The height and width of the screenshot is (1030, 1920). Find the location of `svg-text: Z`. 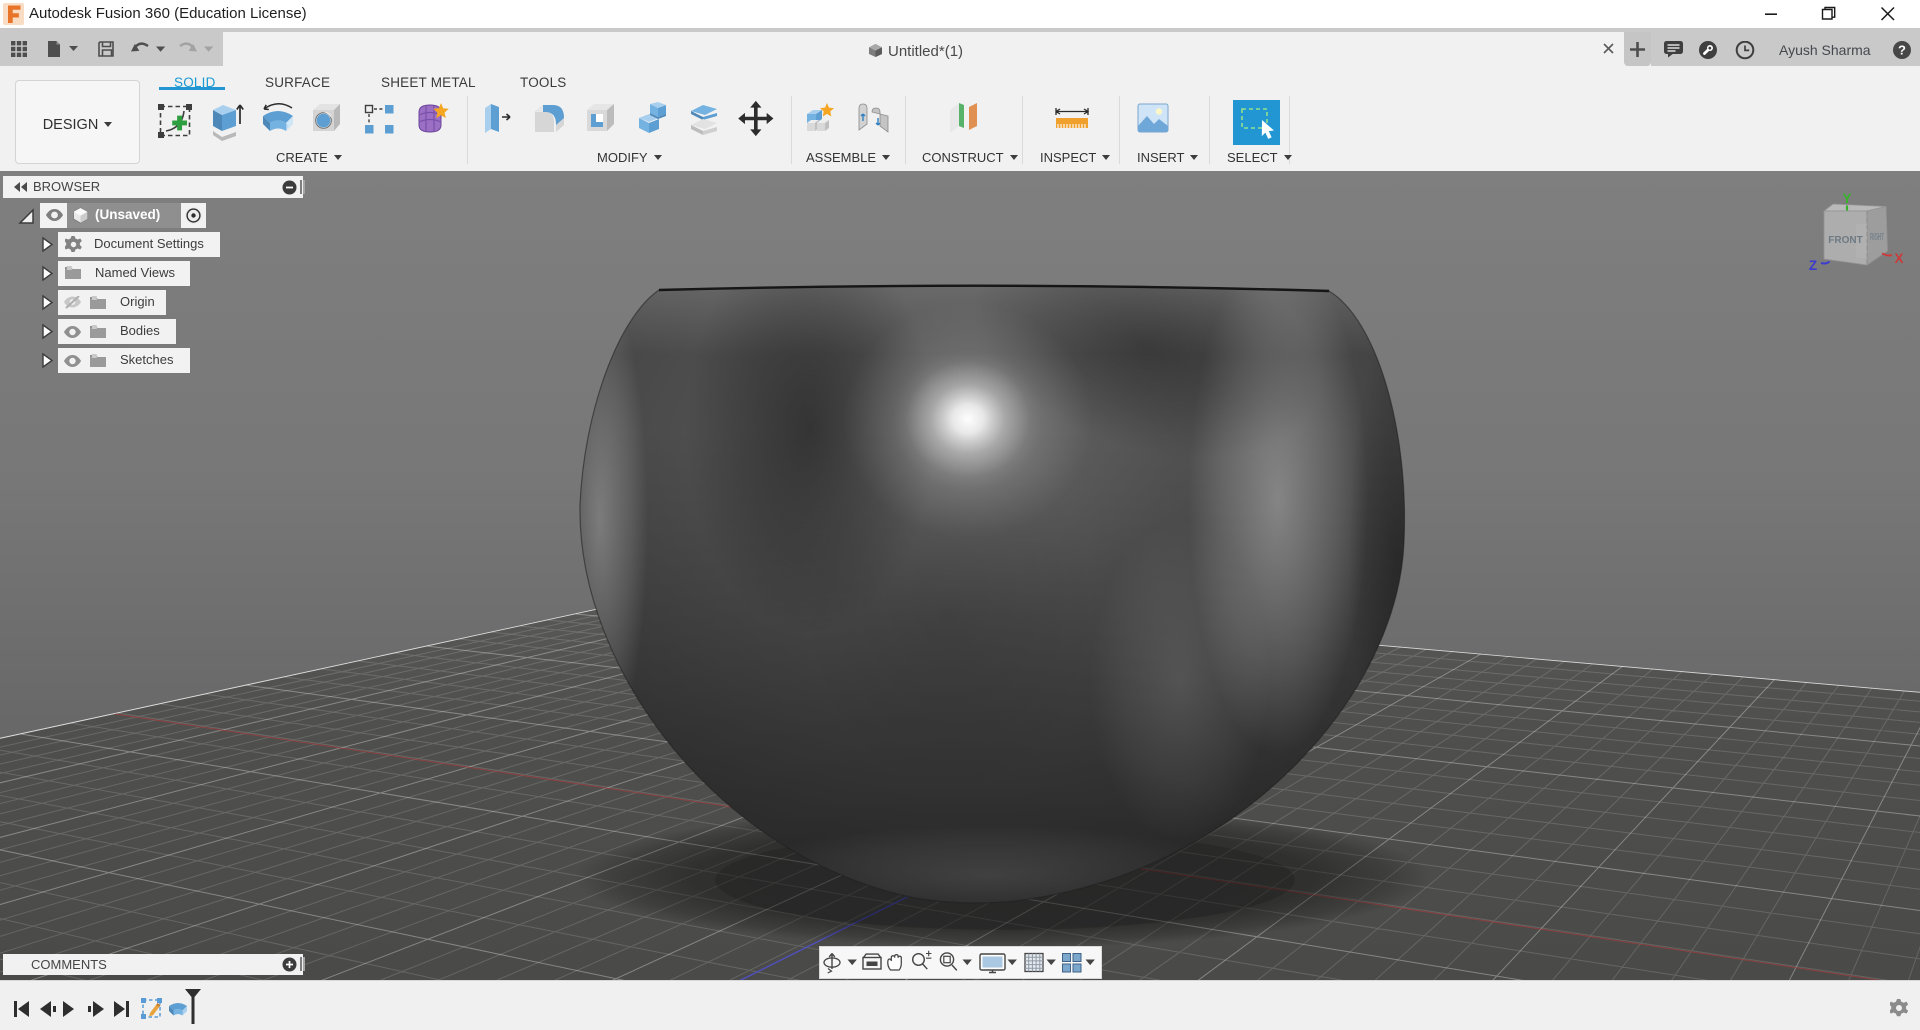

svg-text: Z is located at coordinates (1813, 265).